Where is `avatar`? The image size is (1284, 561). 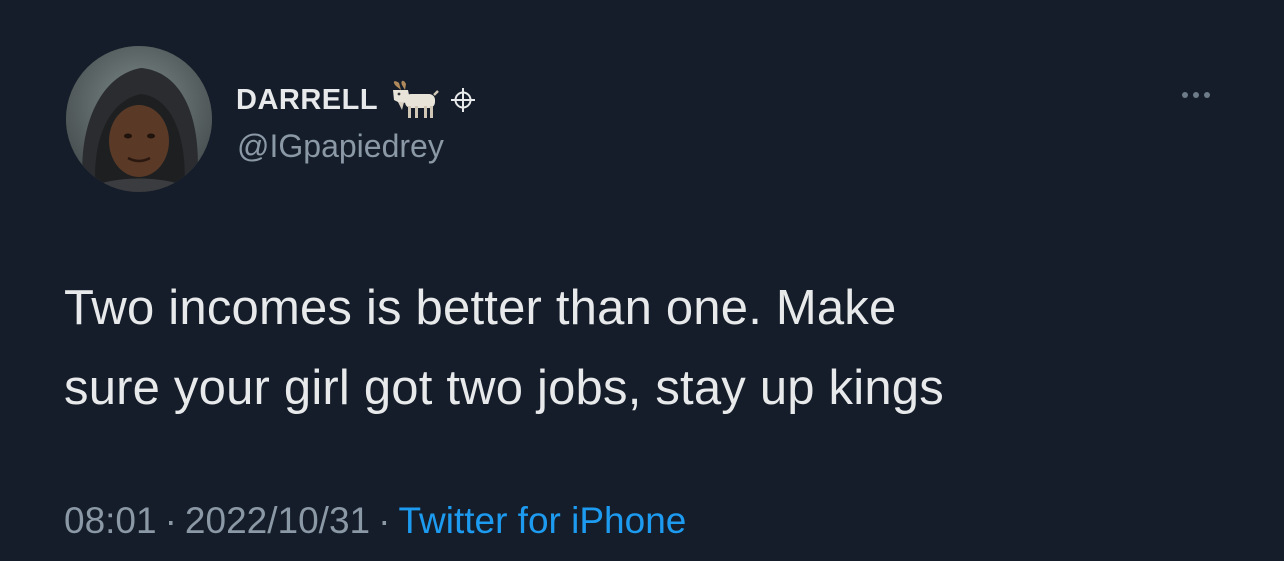
avatar is located at coordinates (139, 119).